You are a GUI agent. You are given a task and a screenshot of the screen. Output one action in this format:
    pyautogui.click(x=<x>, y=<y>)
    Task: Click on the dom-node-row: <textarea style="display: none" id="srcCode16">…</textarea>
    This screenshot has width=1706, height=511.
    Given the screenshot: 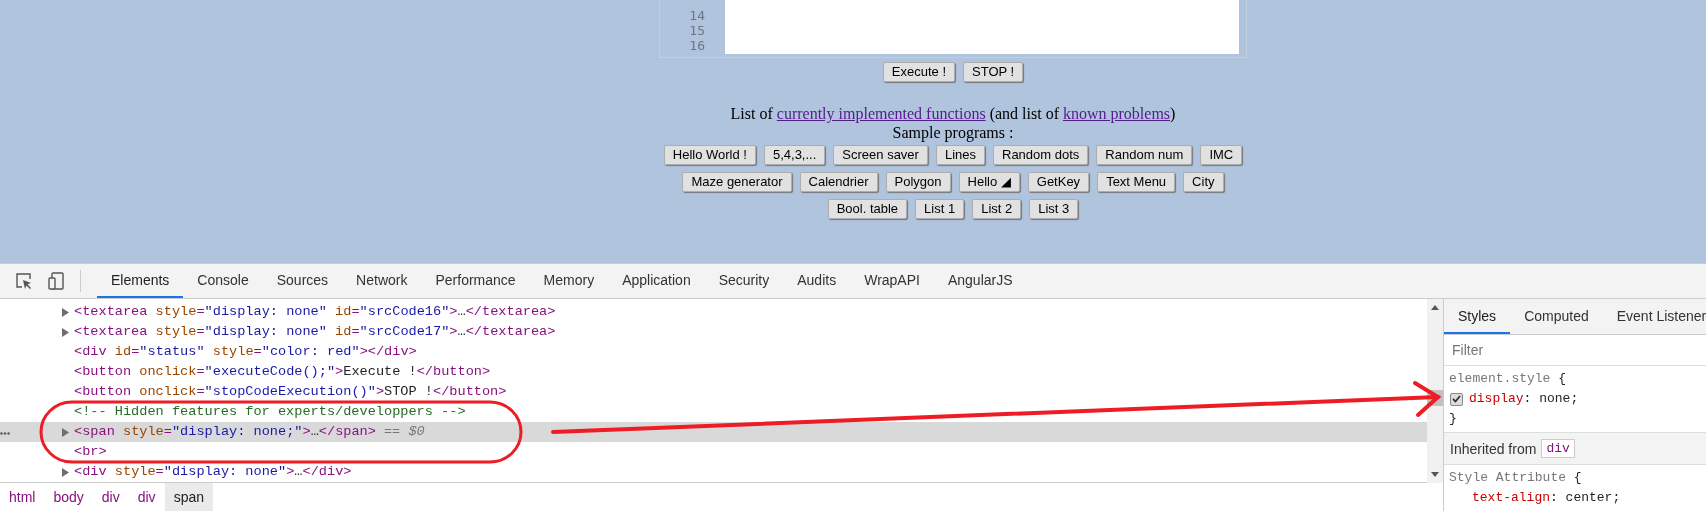 What is the action you would take?
    pyautogui.click(x=713, y=312)
    